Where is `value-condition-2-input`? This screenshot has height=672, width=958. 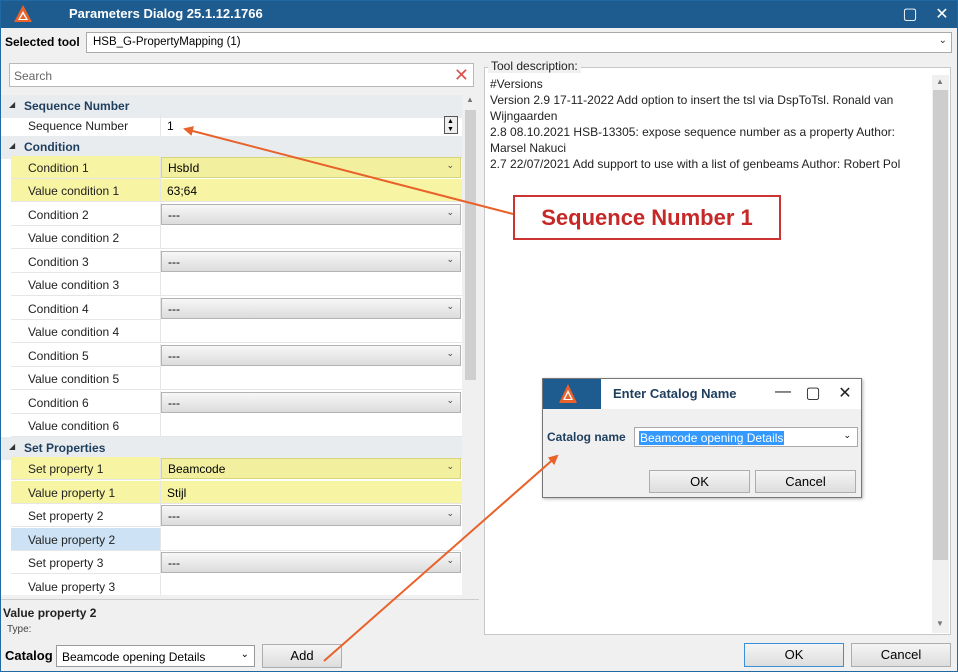 value-condition-2-input is located at coordinates (311, 237).